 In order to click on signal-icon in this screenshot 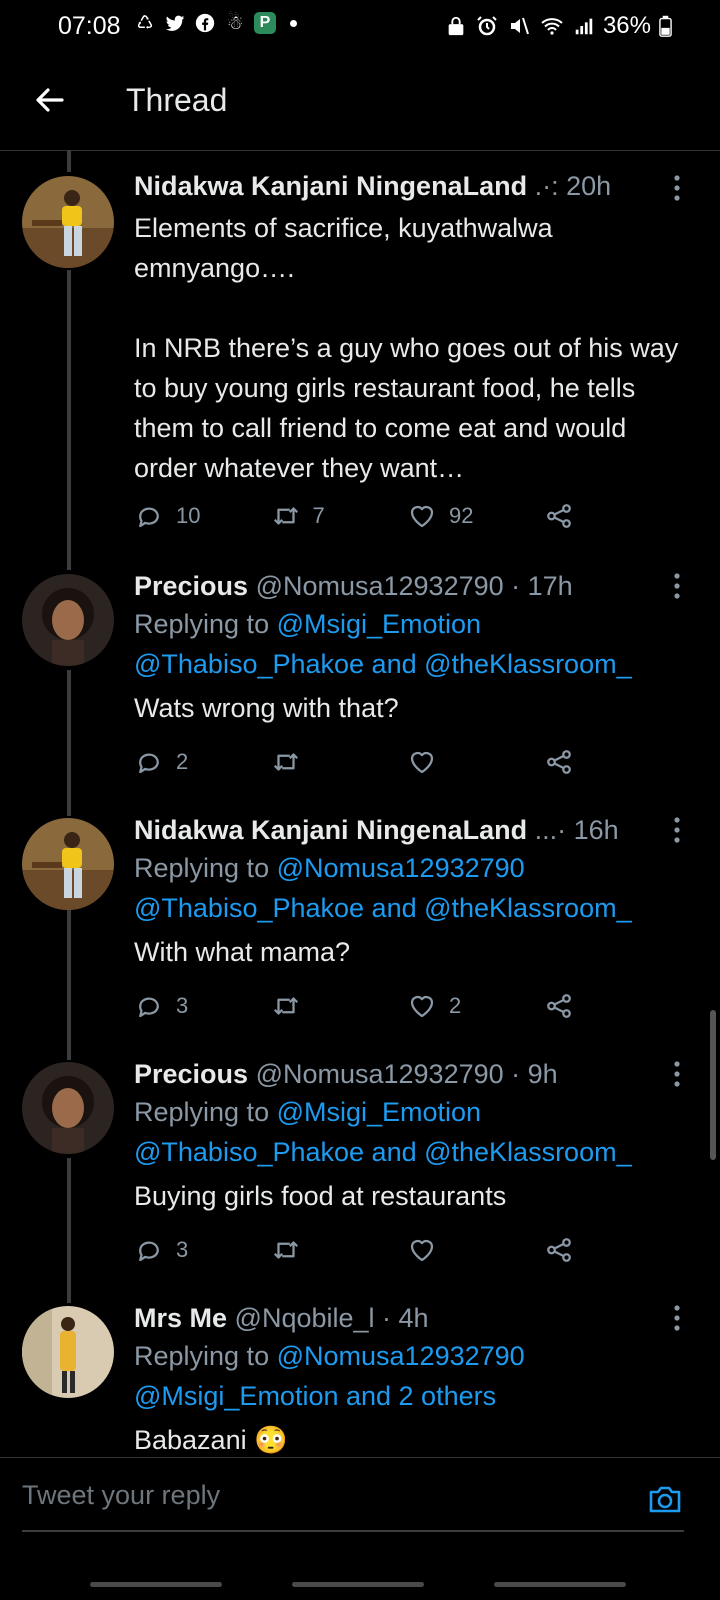, I will do `click(584, 26)`.